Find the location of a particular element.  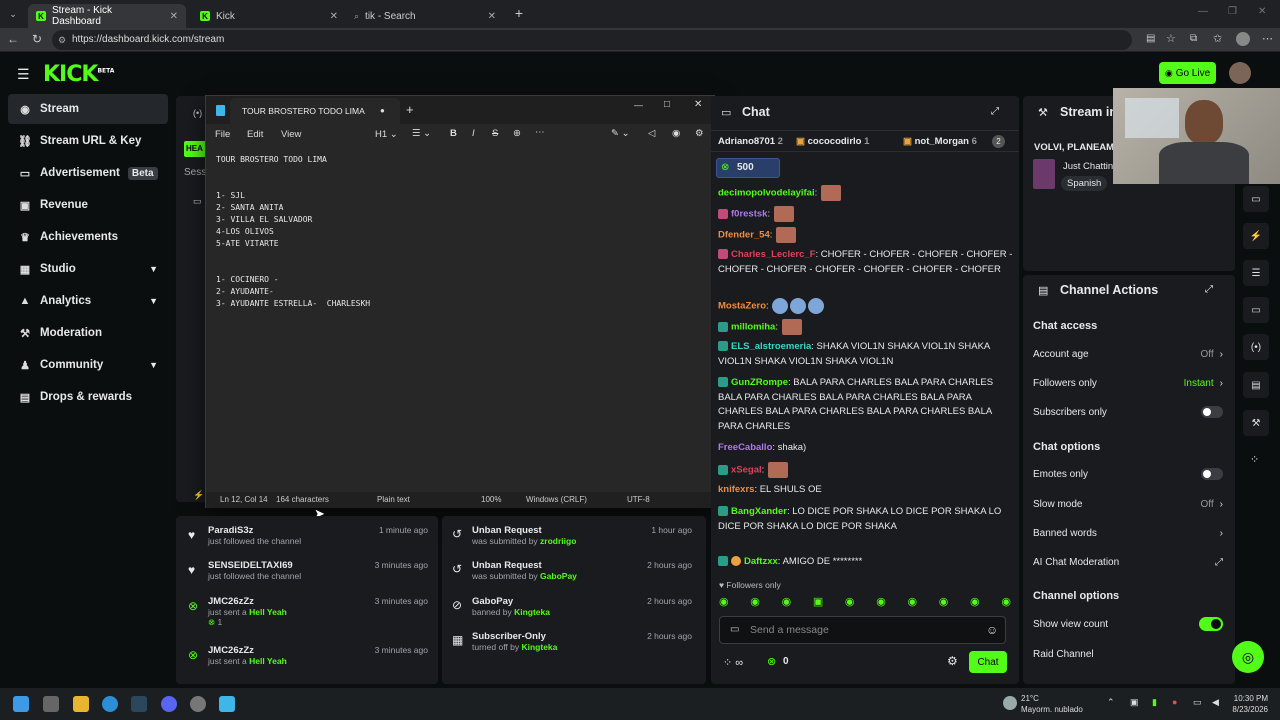

notepad-tab: TOUR BROSTERO TODO LIMA ● is located at coordinates (315, 111).